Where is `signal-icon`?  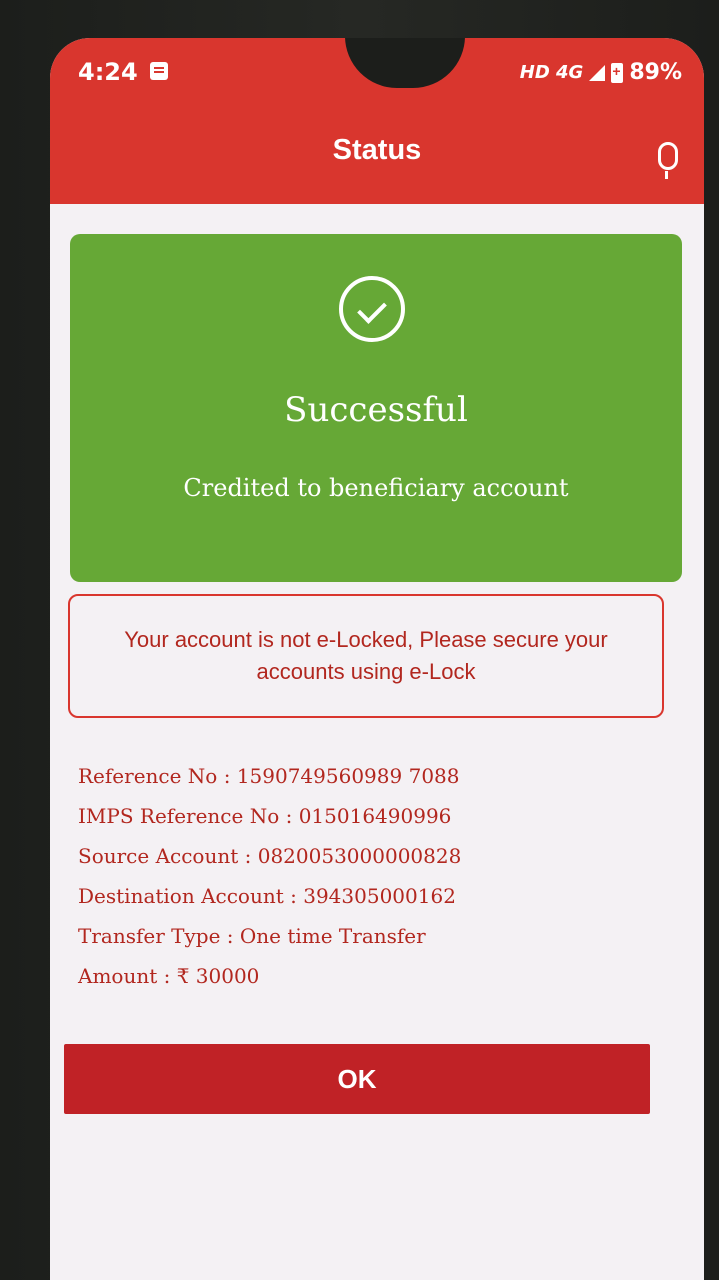
signal-icon is located at coordinates (597, 72).